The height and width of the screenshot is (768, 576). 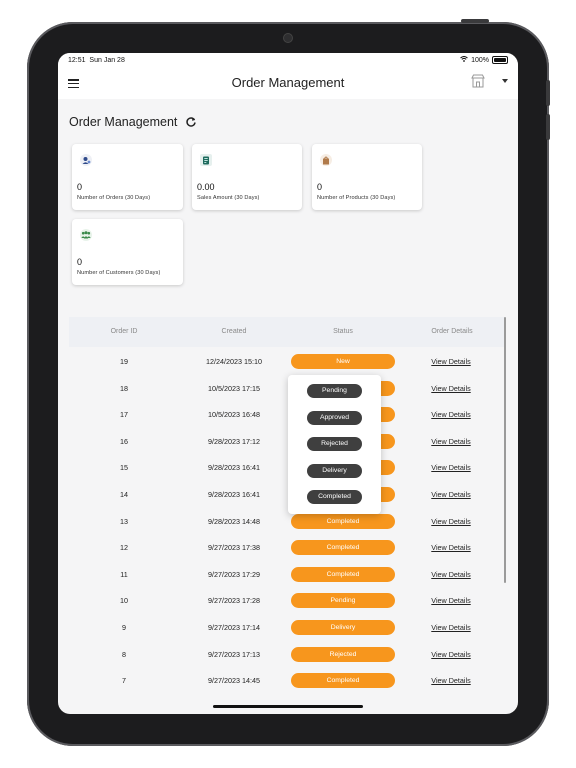 I want to click on order-id-cell: 15, so click(x=124, y=468).